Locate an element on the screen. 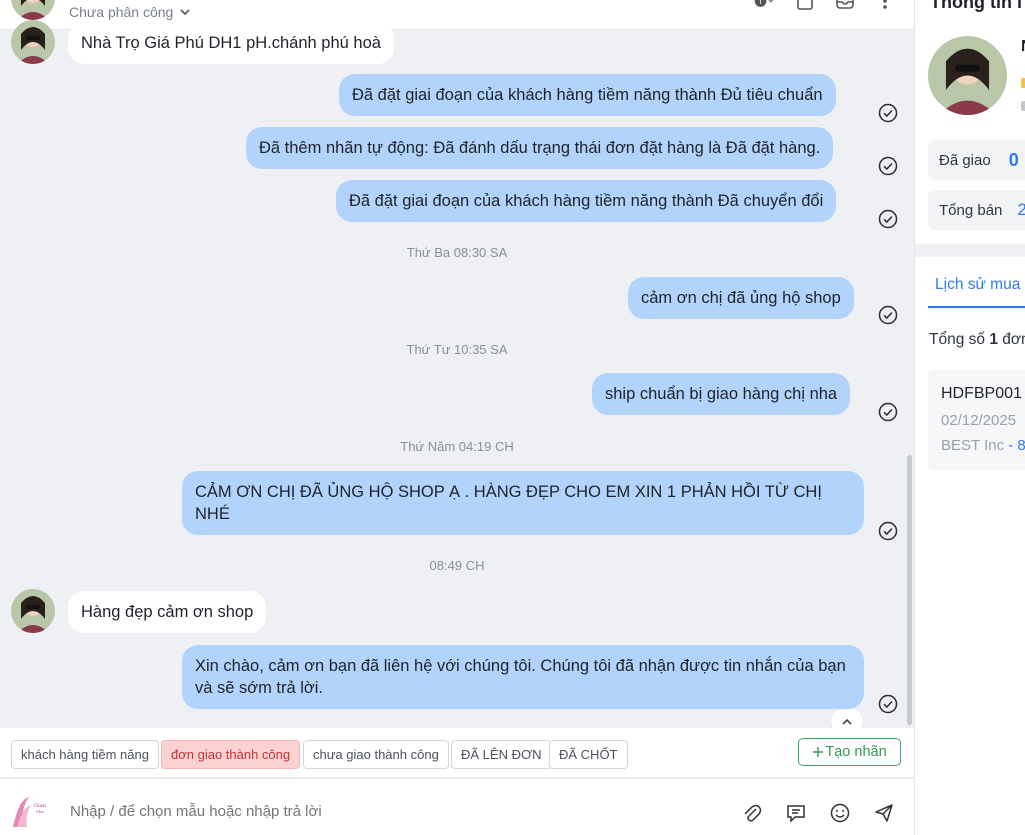 The height and width of the screenshot is (835, 1025). scrollbar is located at coordinates (909, 590).